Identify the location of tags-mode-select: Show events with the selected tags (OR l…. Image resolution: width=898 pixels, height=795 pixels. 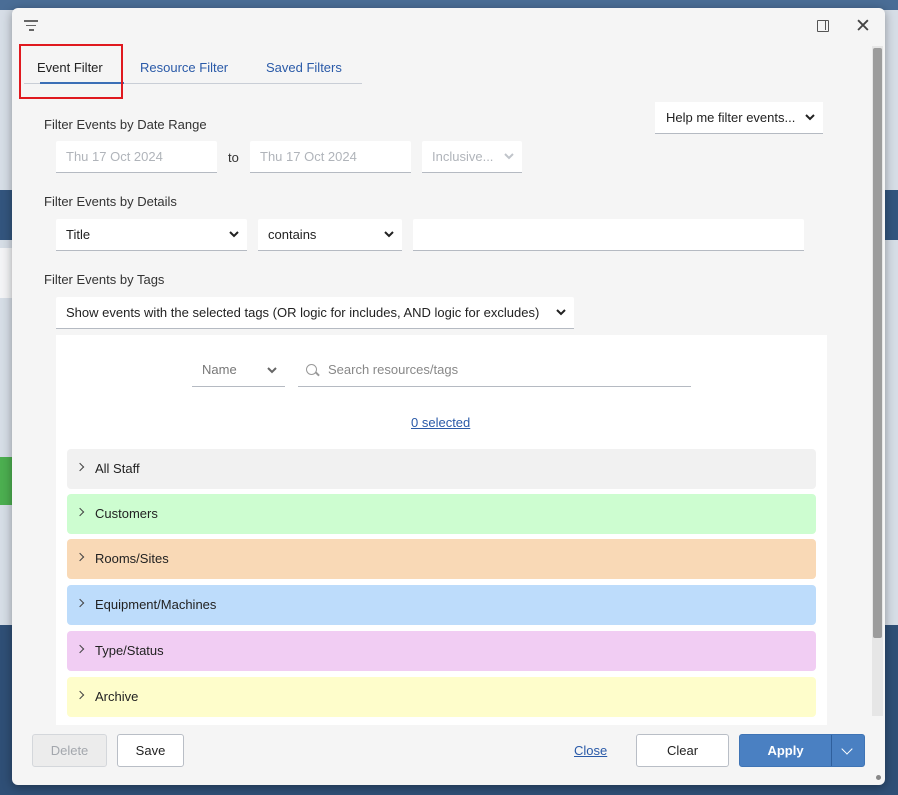
(315, 313).